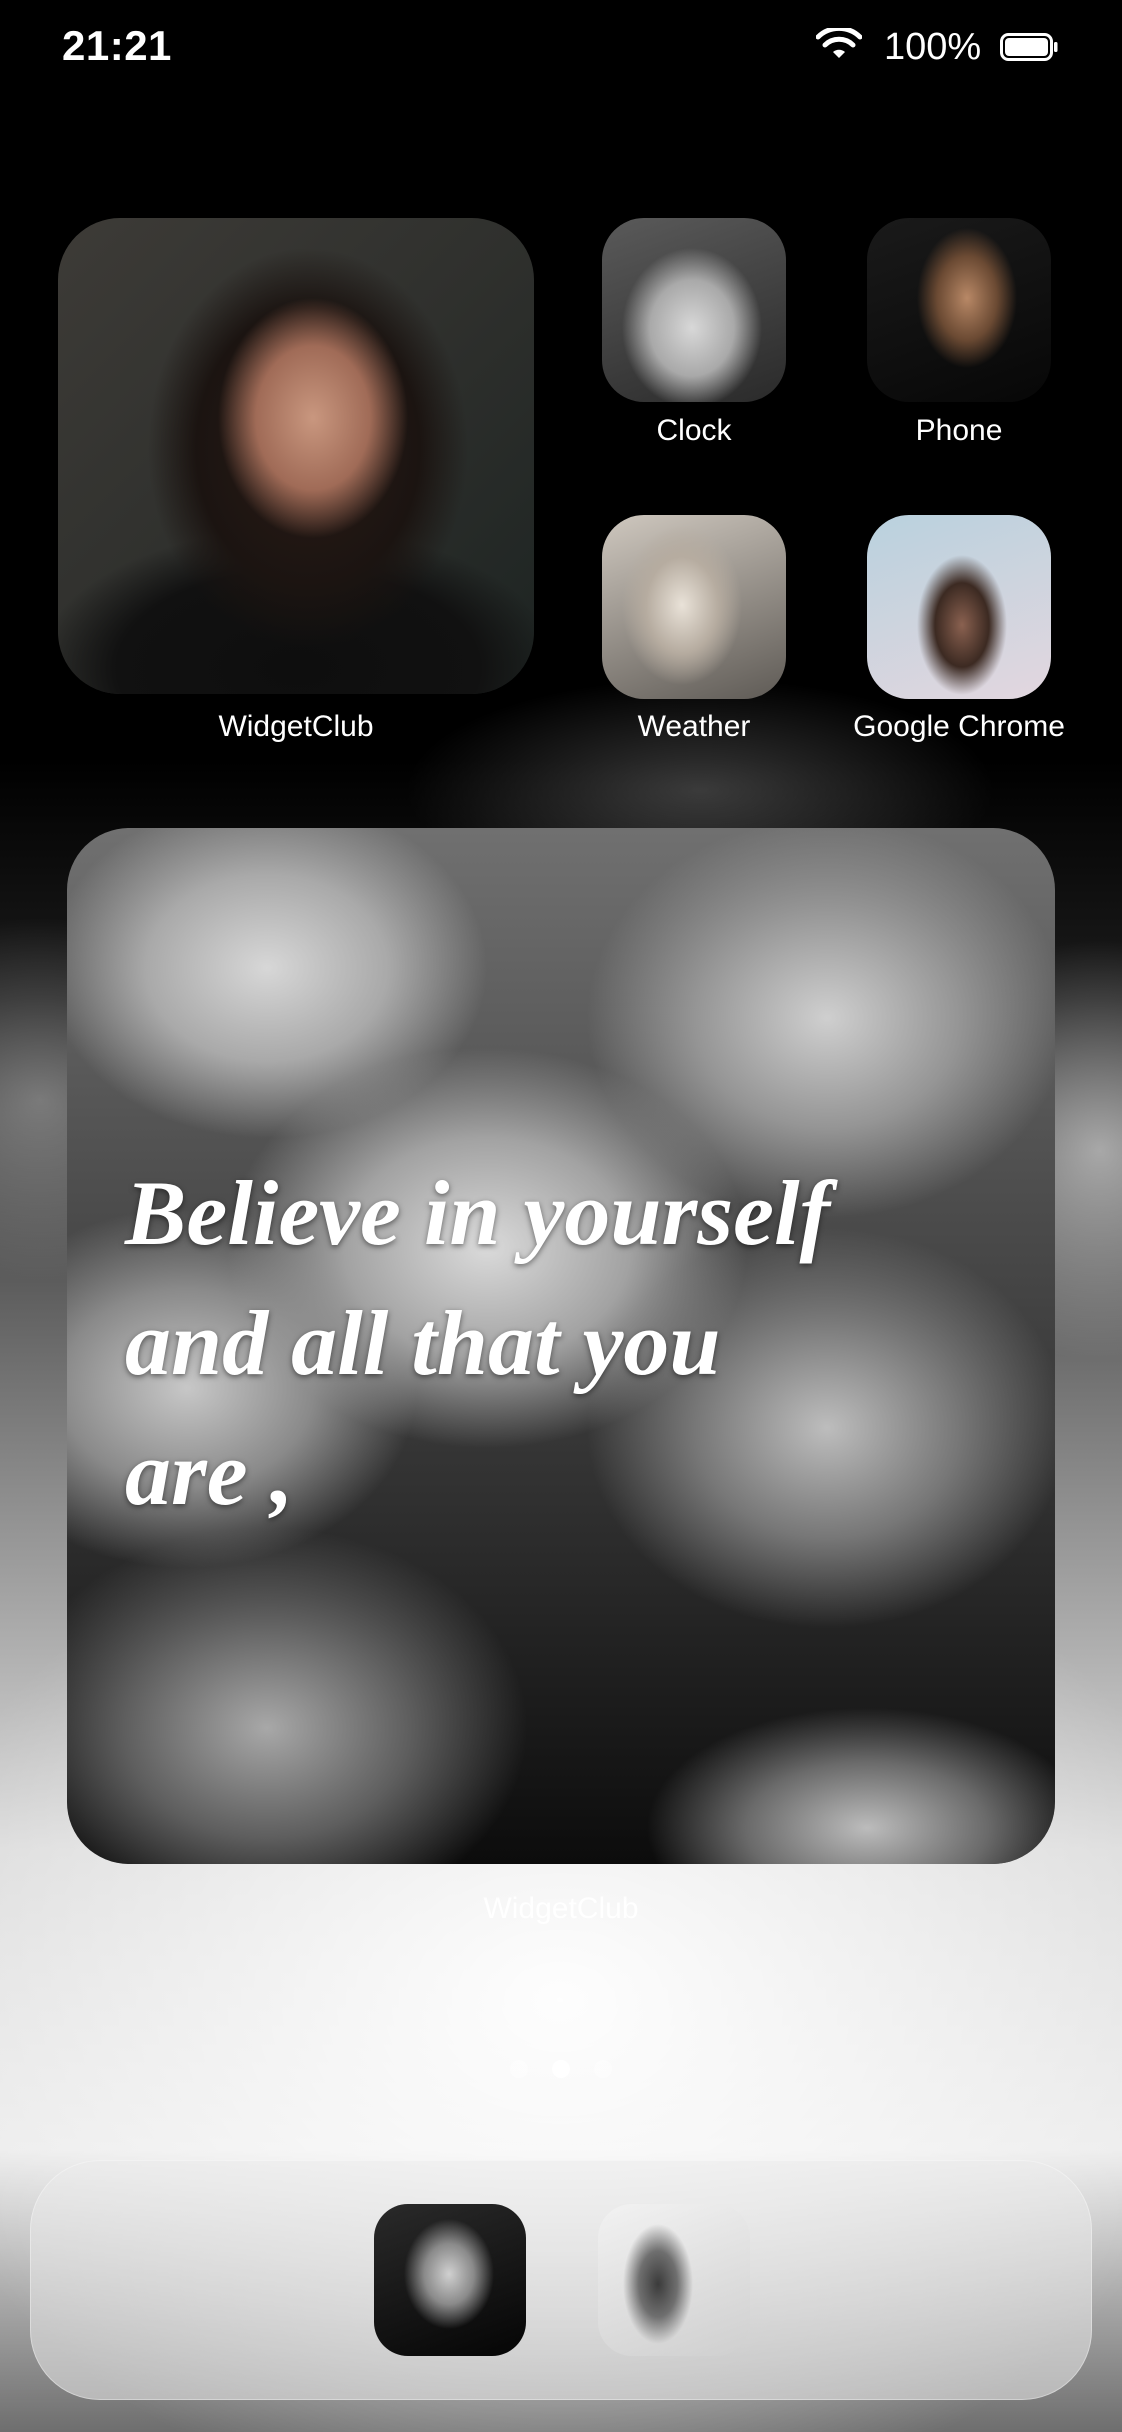  I want to click on clock-app-icon, so click(694, 310).